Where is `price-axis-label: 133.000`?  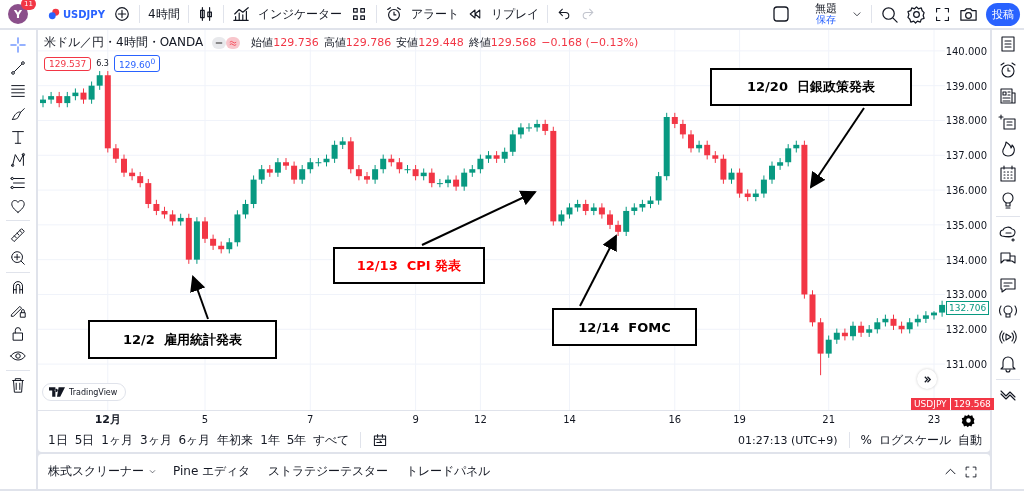
price-axis-label: 133.000 is located at coordinates (966, 295).